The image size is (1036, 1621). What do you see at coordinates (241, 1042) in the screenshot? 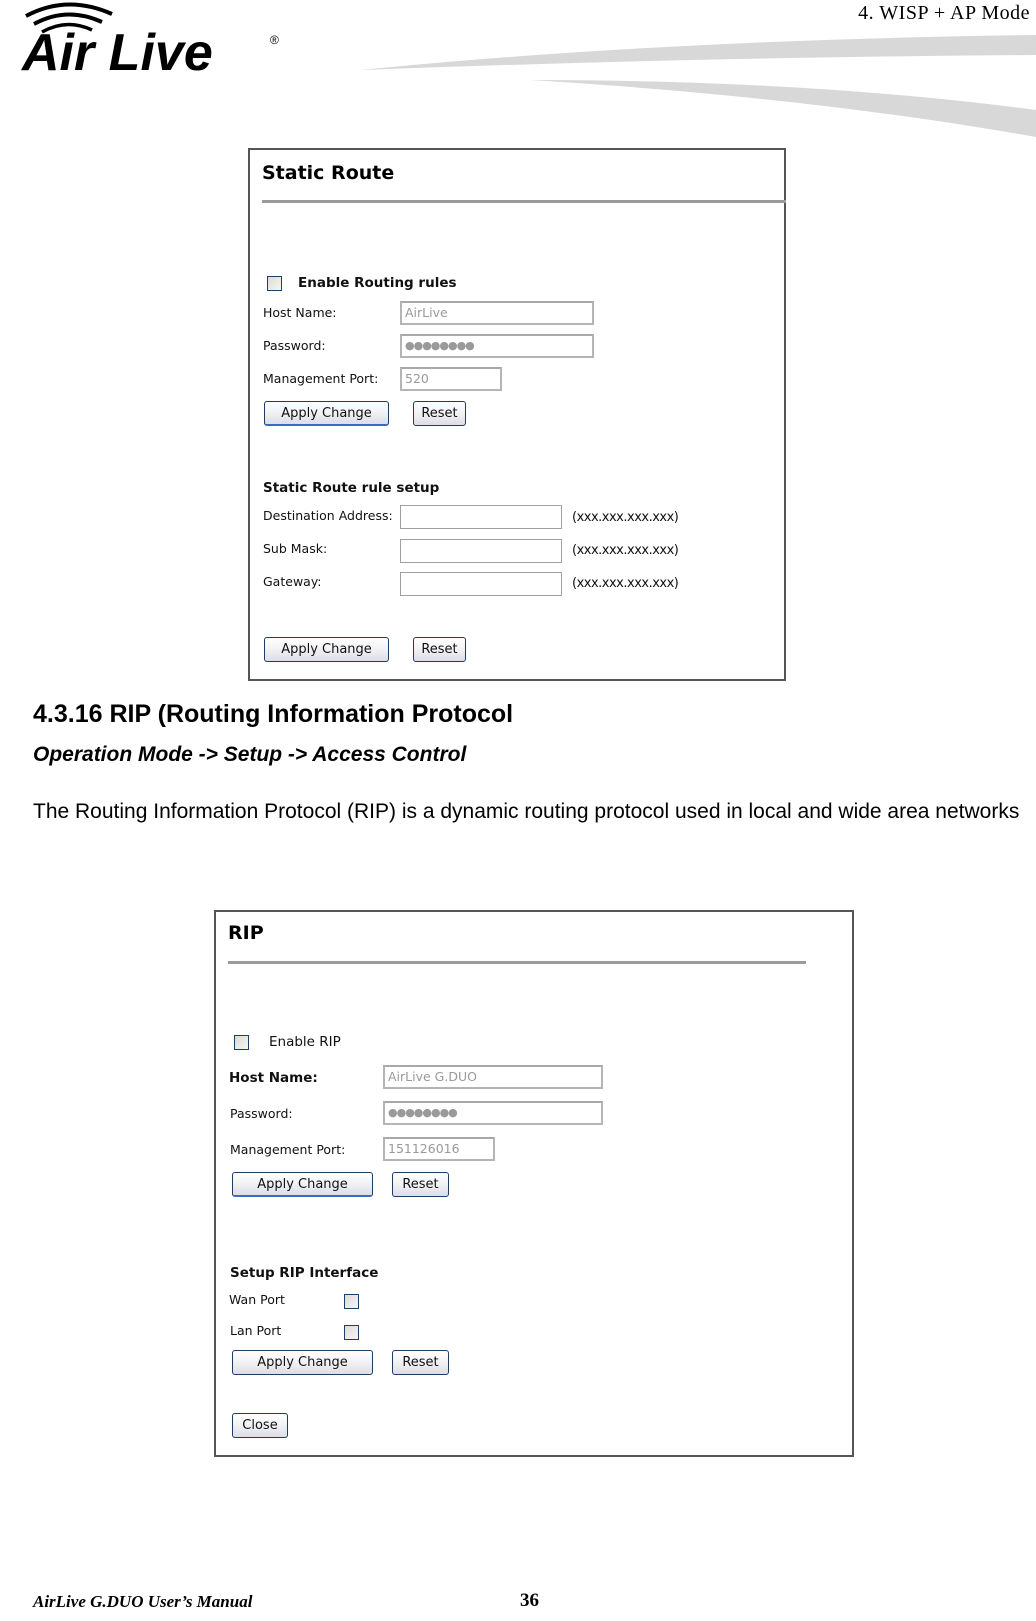
I see `enable-rip-checkbox` at bounding box center [241, 1042].